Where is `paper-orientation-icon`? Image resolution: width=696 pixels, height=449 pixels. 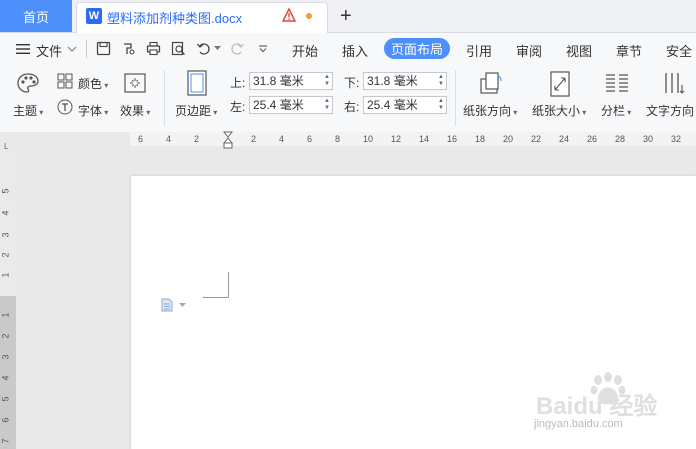 paper-orientation-icon is located at coordinates (491, 83).